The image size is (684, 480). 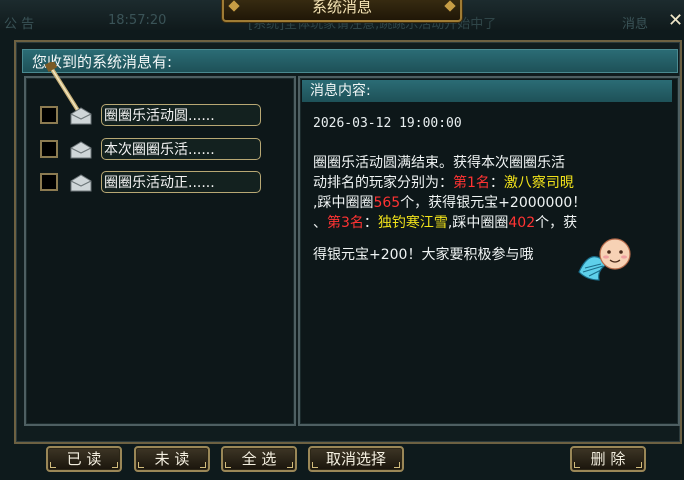 I want to click on rank-label: 第1名, so click(x=471, y=183).